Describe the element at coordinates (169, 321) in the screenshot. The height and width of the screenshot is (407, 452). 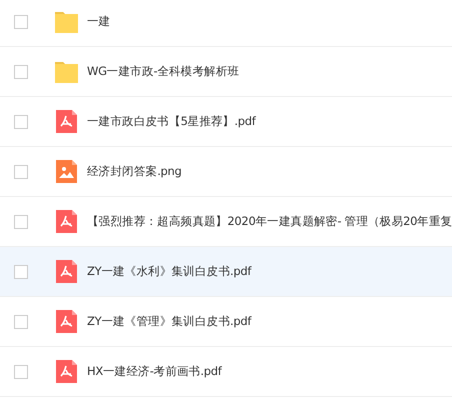
I see `file-name: ZY一建《管理》集训白皮书.pdf` at that location.